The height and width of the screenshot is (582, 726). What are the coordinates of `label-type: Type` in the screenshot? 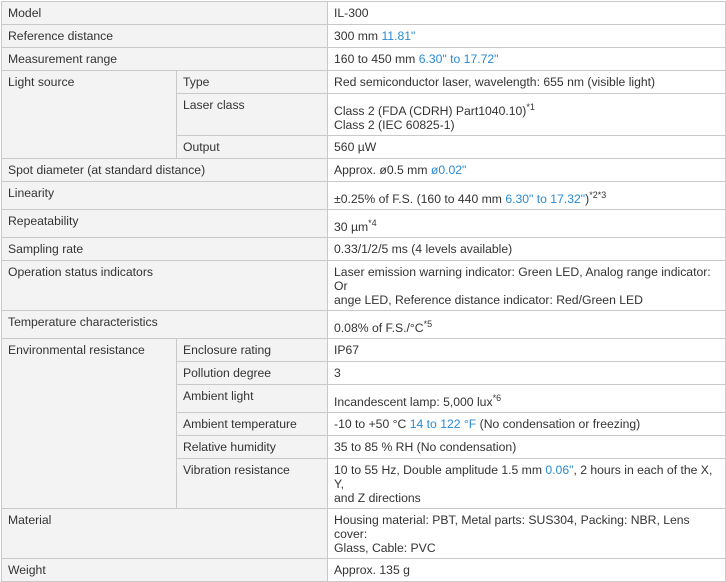 It's located at (252, 82).